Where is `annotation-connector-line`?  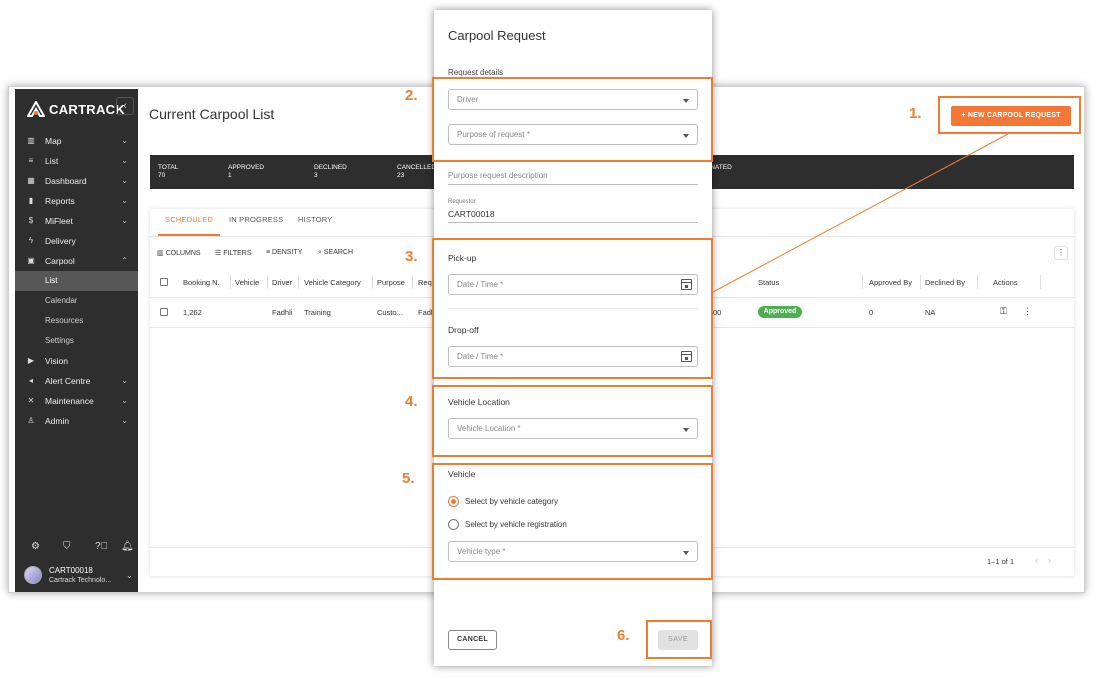
annotation-connector-line is located at coordinates (860, 213).